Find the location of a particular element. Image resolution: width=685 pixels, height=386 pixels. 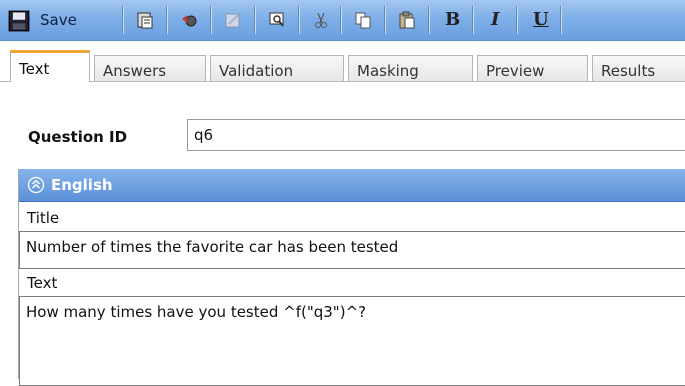

tab-answers: Answers is located at coordinates (150, 68).